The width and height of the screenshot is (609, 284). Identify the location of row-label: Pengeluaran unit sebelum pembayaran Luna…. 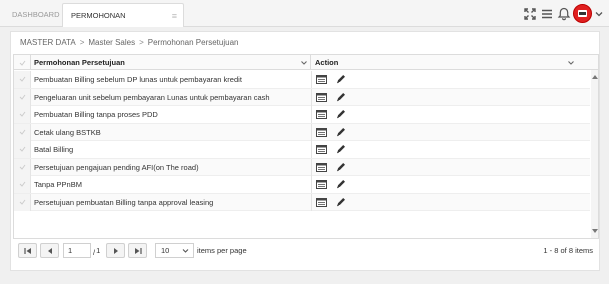
(152, 97).